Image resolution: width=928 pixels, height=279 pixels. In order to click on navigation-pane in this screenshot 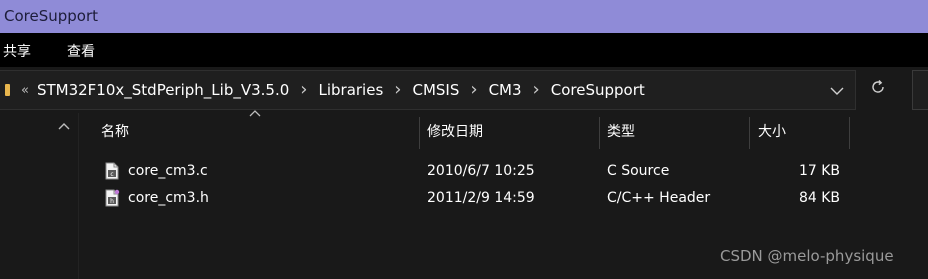, I will do `click(39, 196)`.